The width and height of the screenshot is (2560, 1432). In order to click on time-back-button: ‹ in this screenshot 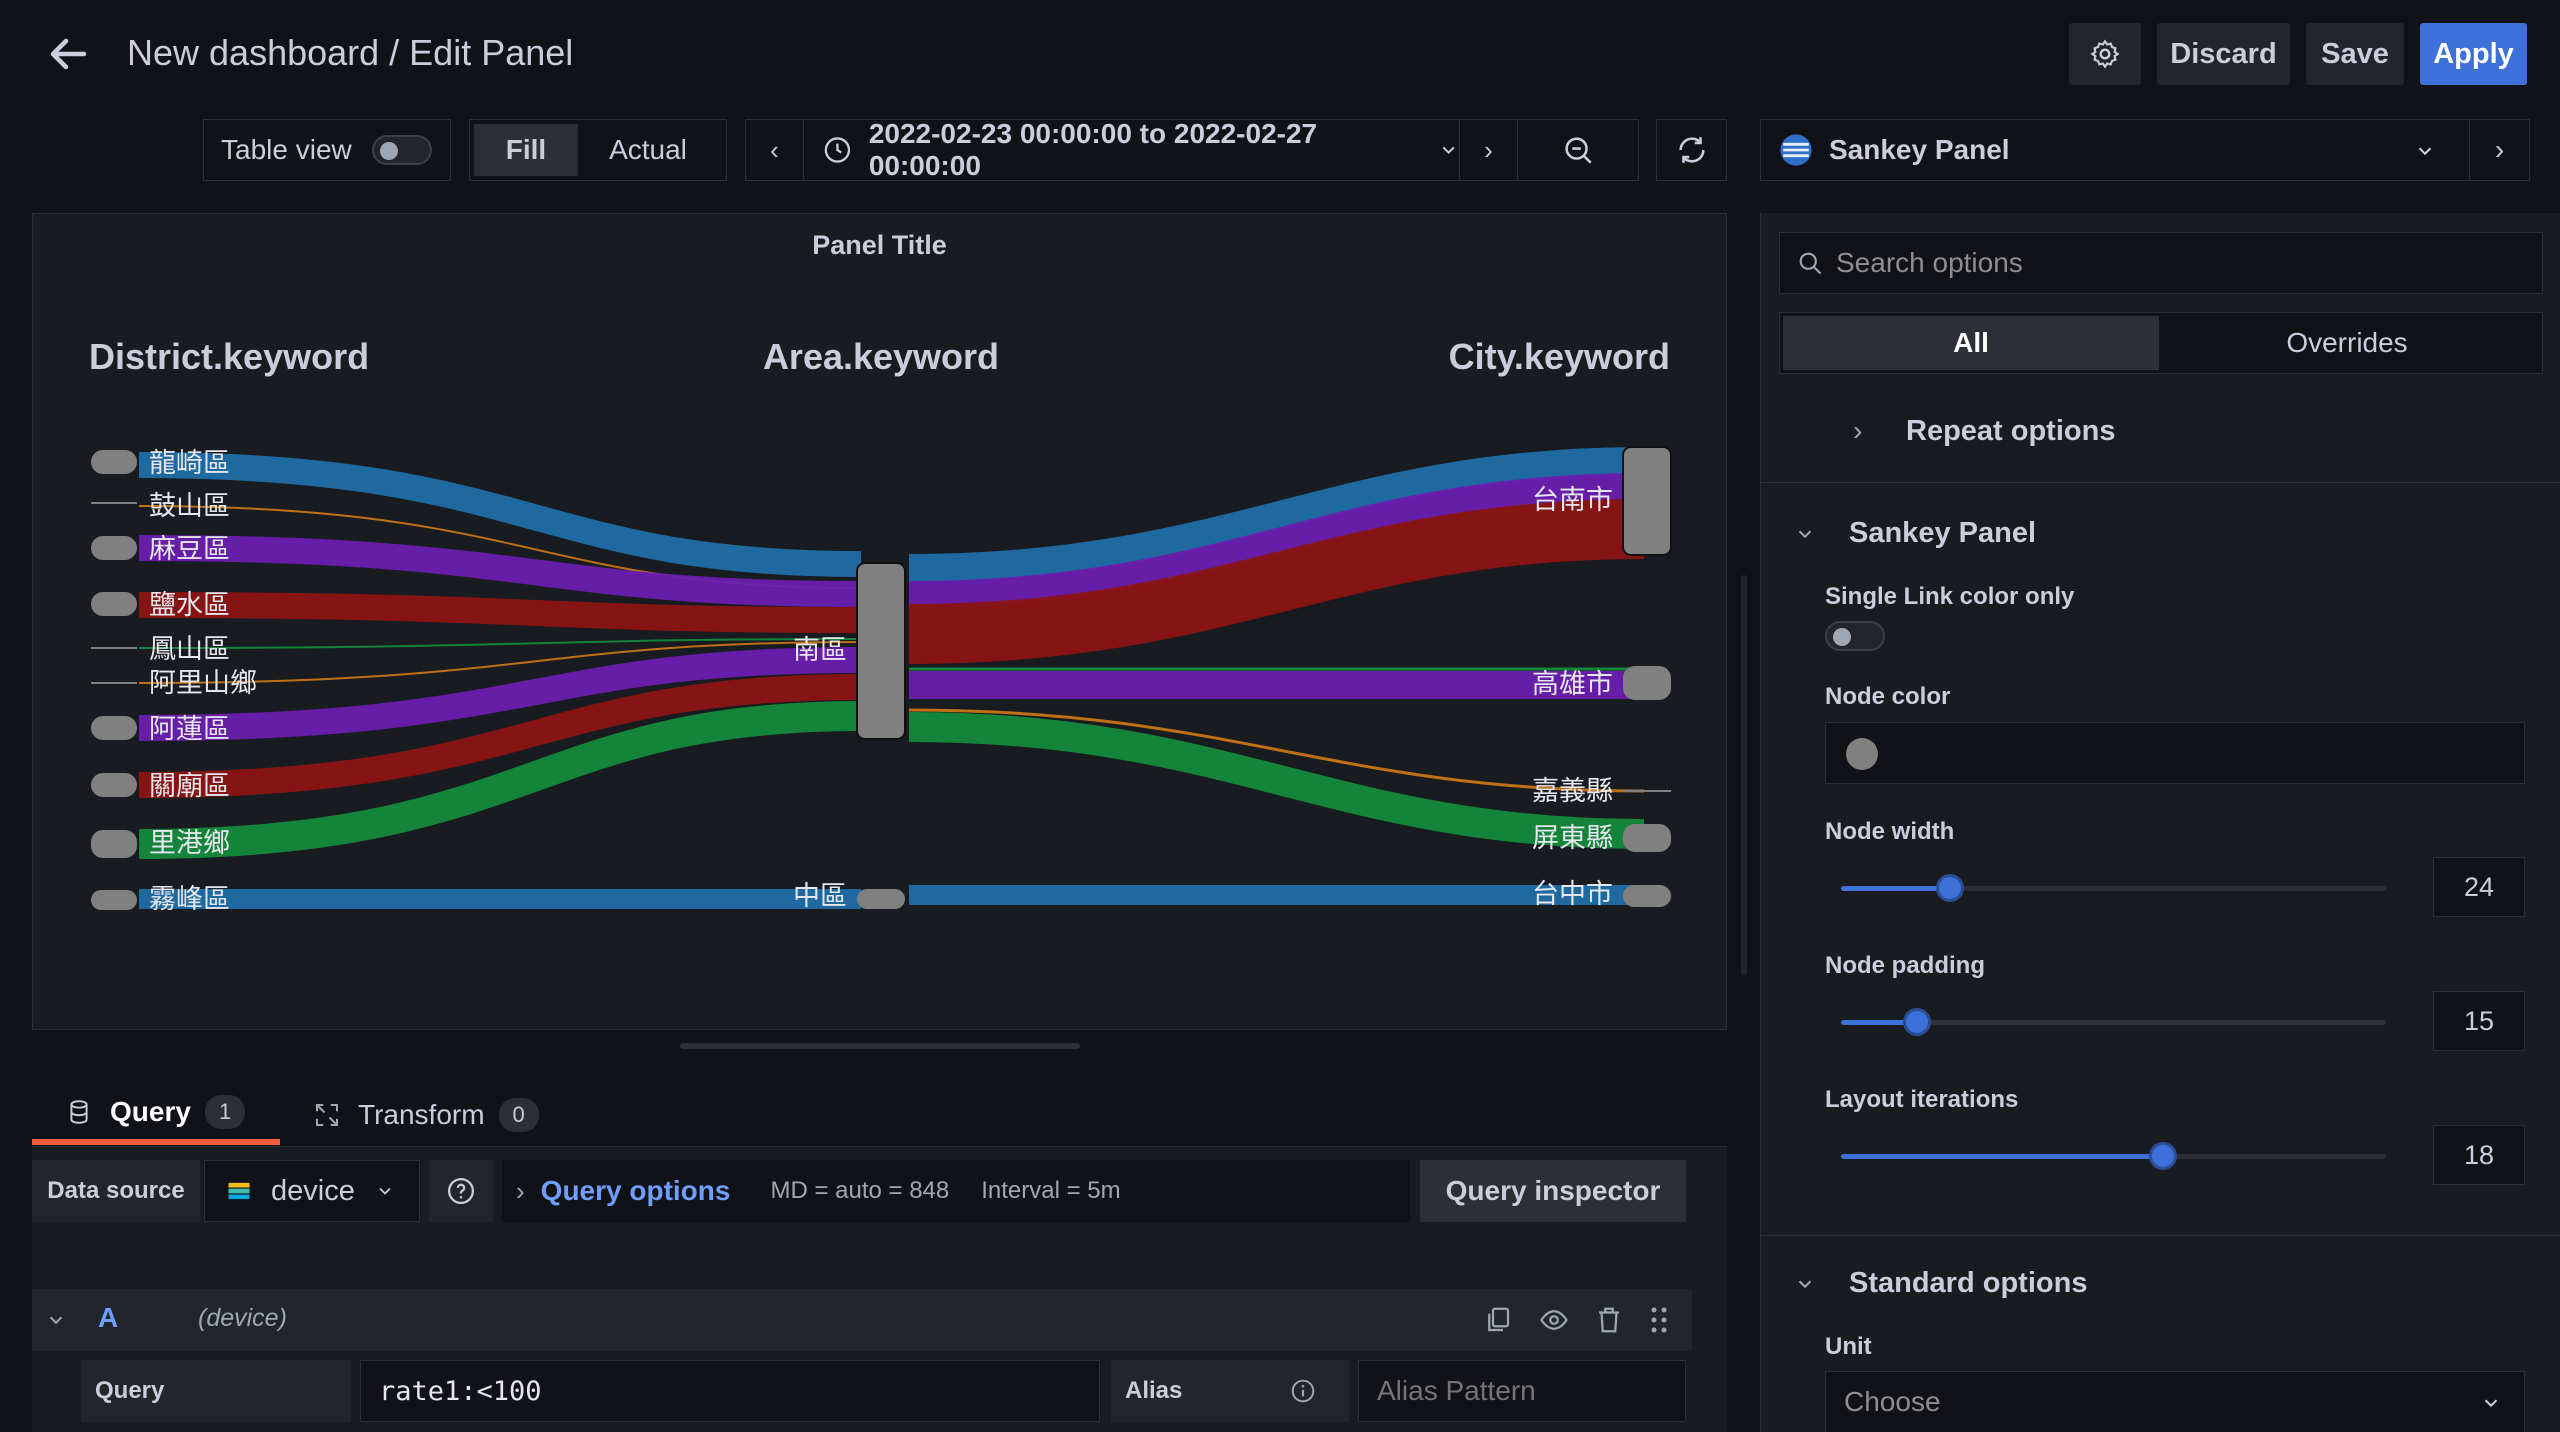, I will do `click(775, 150)`.